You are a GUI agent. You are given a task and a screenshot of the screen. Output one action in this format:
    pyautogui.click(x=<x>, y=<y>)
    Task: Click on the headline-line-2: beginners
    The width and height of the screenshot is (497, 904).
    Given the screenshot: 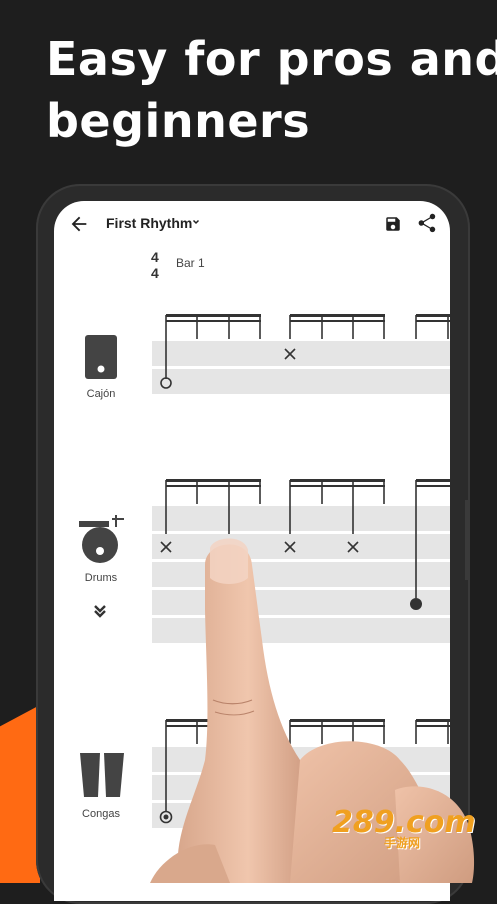 What is the action you would take?
    pyautogui.click(x=178, y=121)
    